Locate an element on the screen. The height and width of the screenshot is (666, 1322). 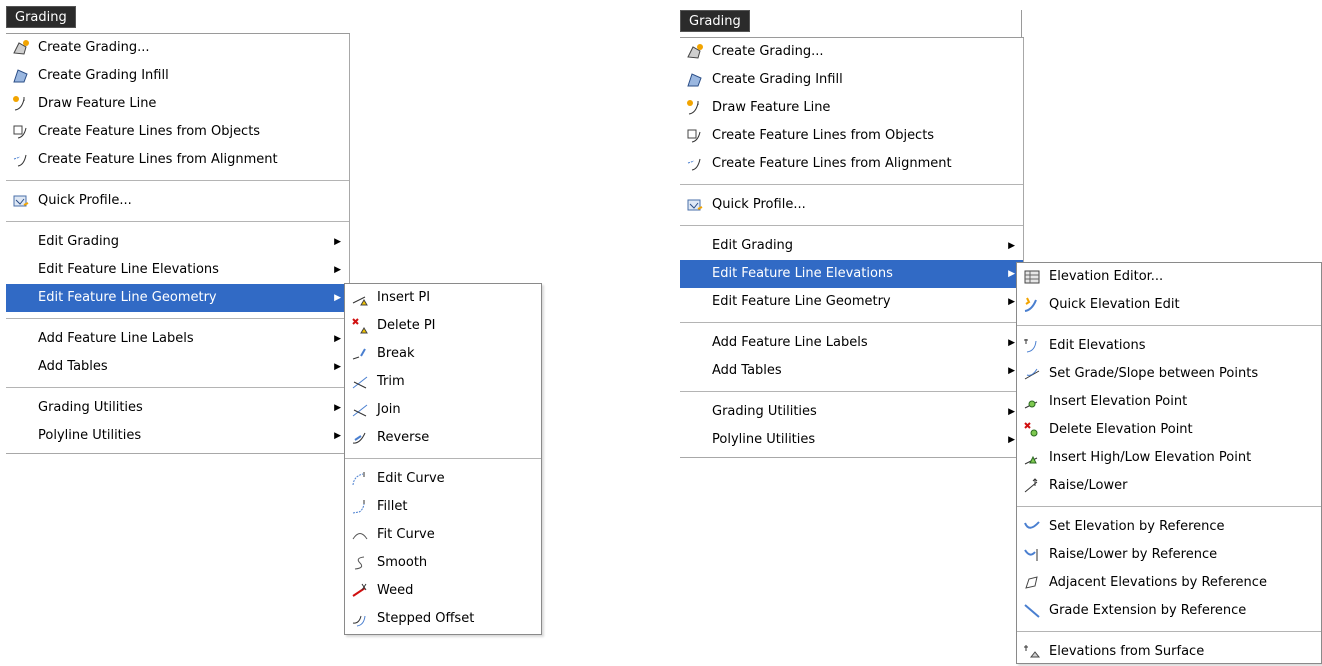
submenu-item-label: Reverse is located at coordinates (403, 437).